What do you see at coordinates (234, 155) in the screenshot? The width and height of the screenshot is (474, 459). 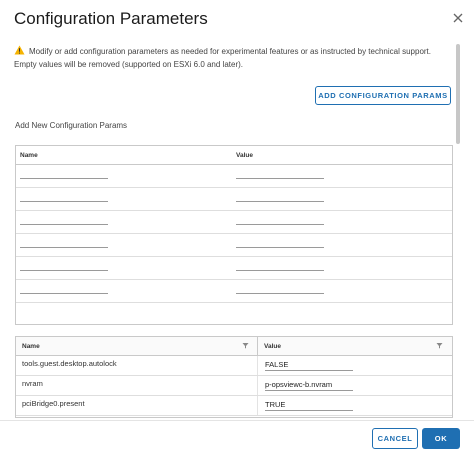 I see `new-params-grid-header: Name Value` at bounding box center [234, 155].